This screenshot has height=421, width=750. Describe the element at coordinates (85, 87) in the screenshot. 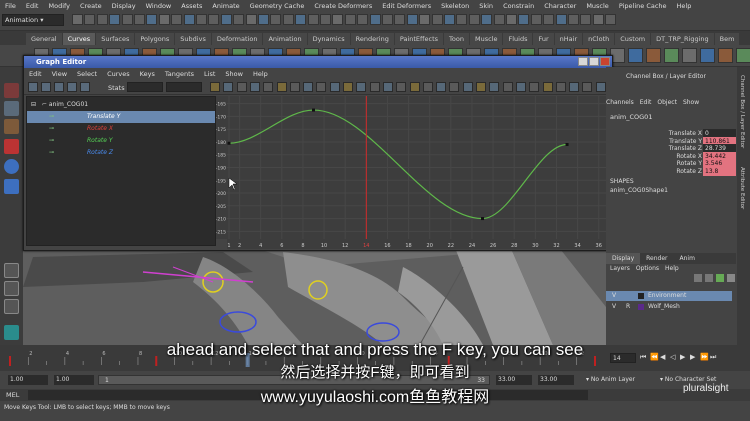

I see `region-tool-icon` at that location.